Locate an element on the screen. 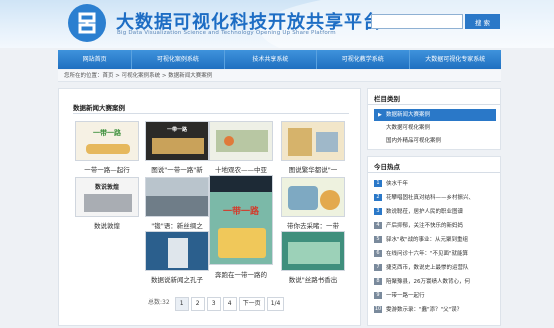 This screenshot has width=554, height=328. hot-topic-item: 1 侠水千年 is located at coordinates (435, 184).